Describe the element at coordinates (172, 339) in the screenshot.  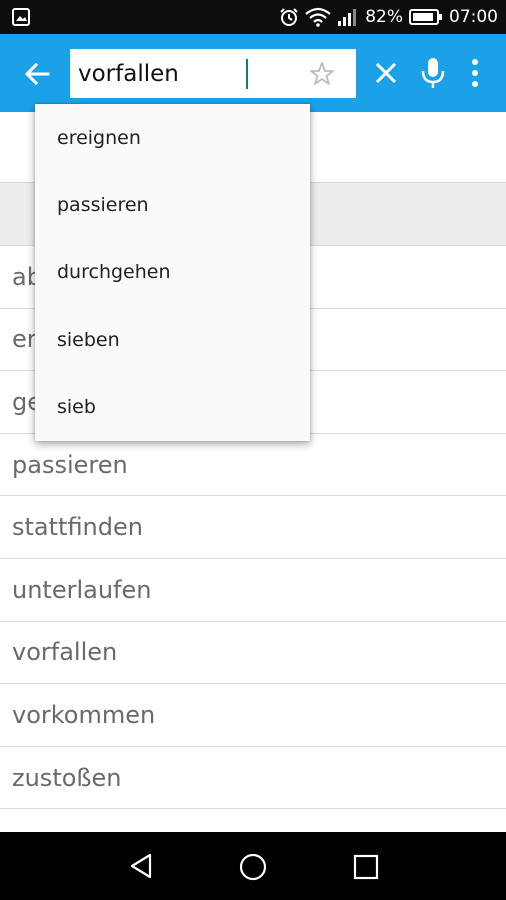
I see `suggestion-item: sieben` at that location.